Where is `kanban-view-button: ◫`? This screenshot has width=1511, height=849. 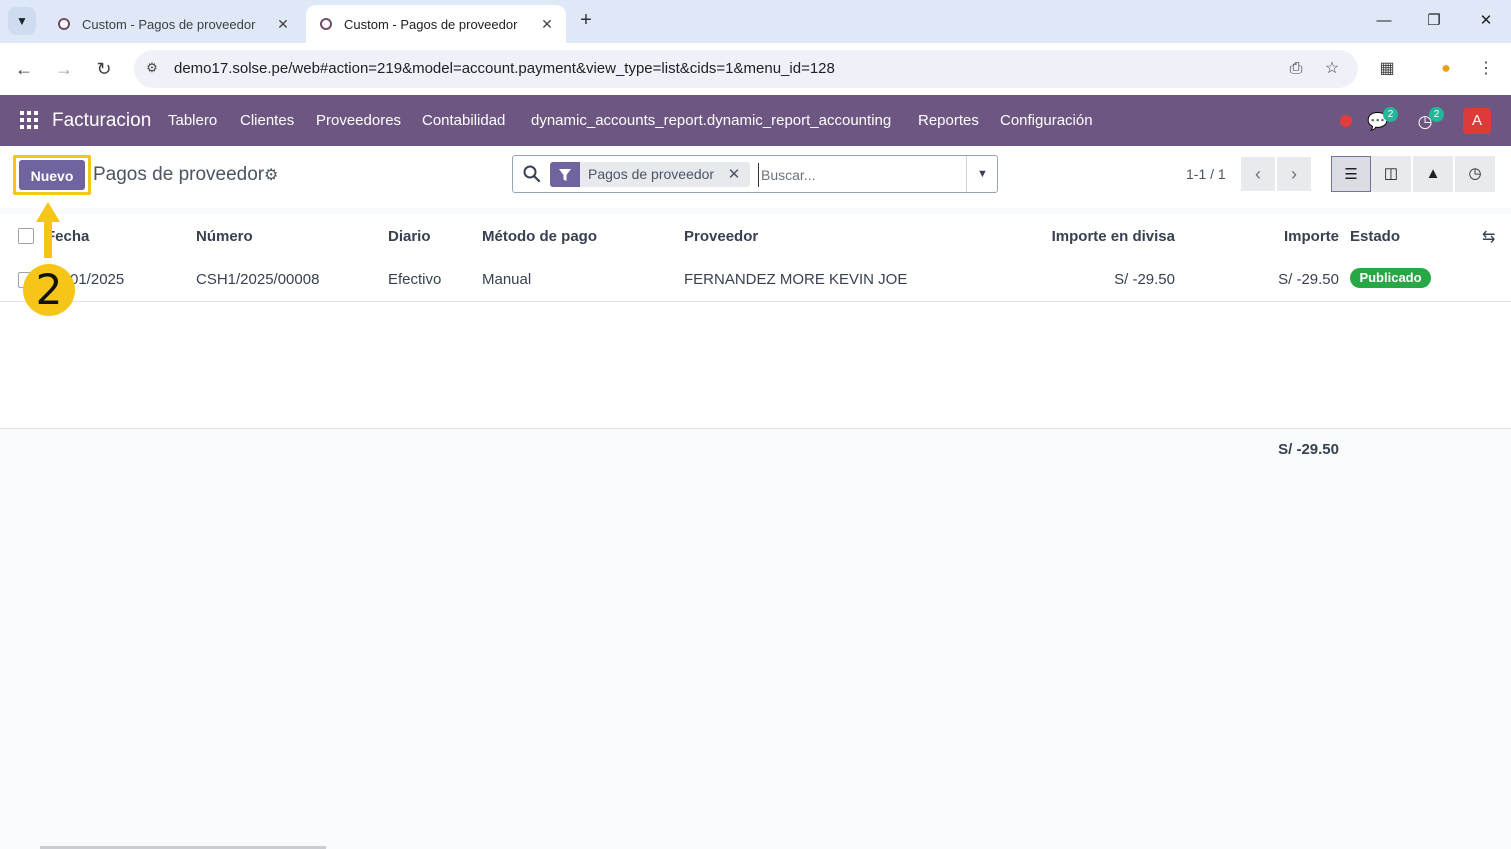 kanban-view-button: ◫ is located at coordinates (1391, 174).